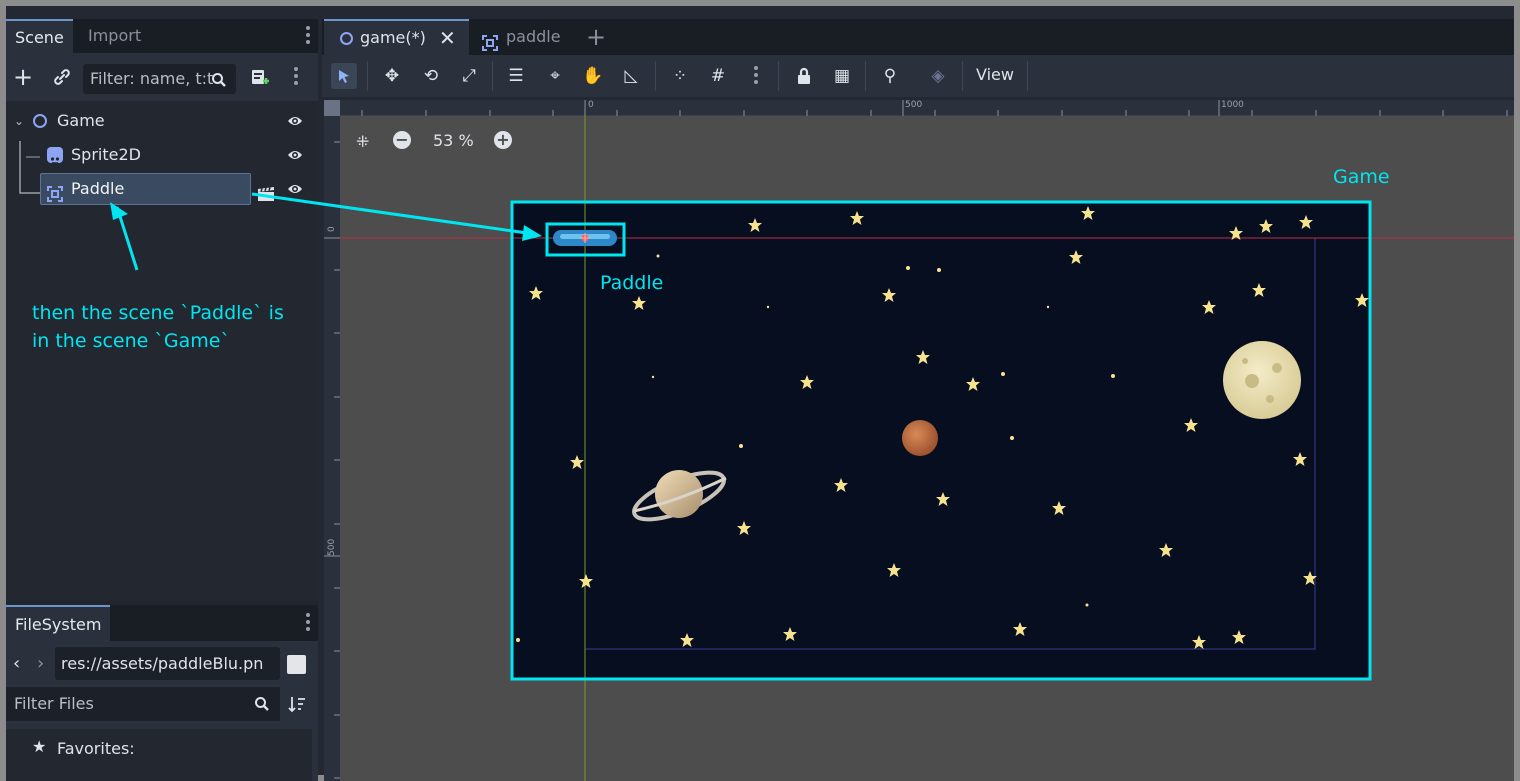 This screenshot has width=1520, height=781. Describe the element at coordinates (631, 76) in the screenshot. I see `ruler-mode-icon: ◺` at that location.